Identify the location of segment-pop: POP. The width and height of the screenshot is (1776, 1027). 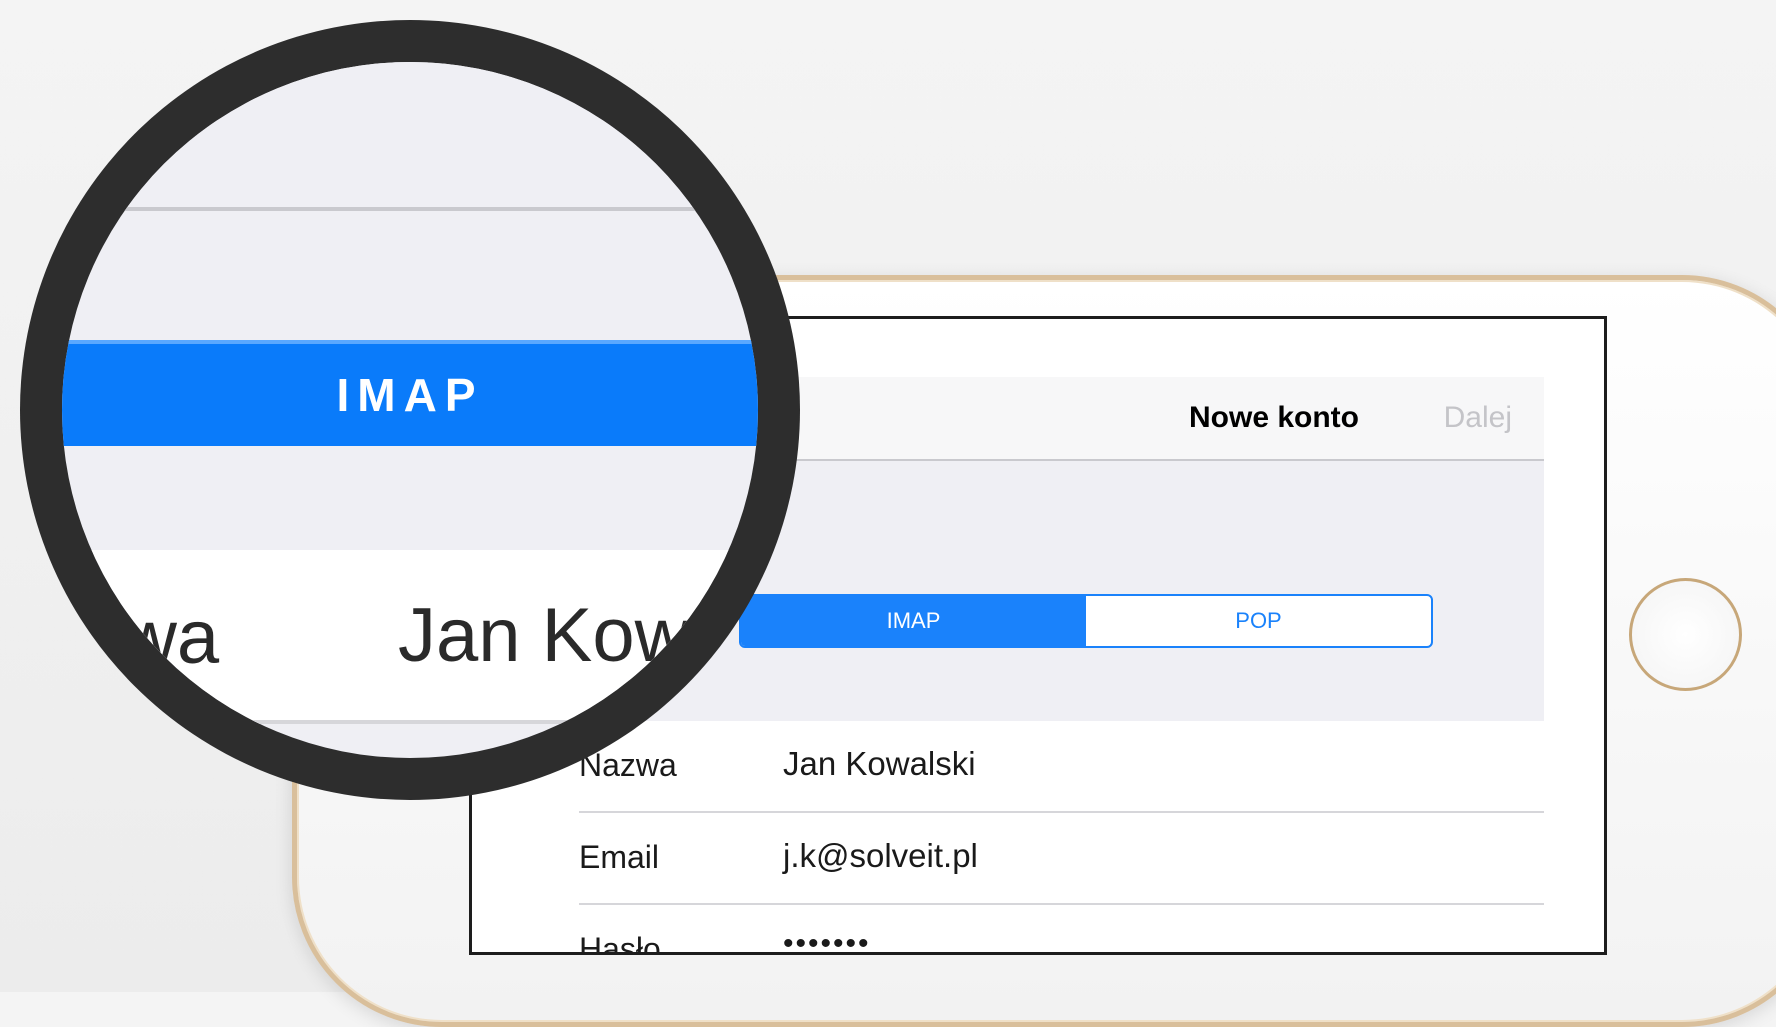
(1258, 621).